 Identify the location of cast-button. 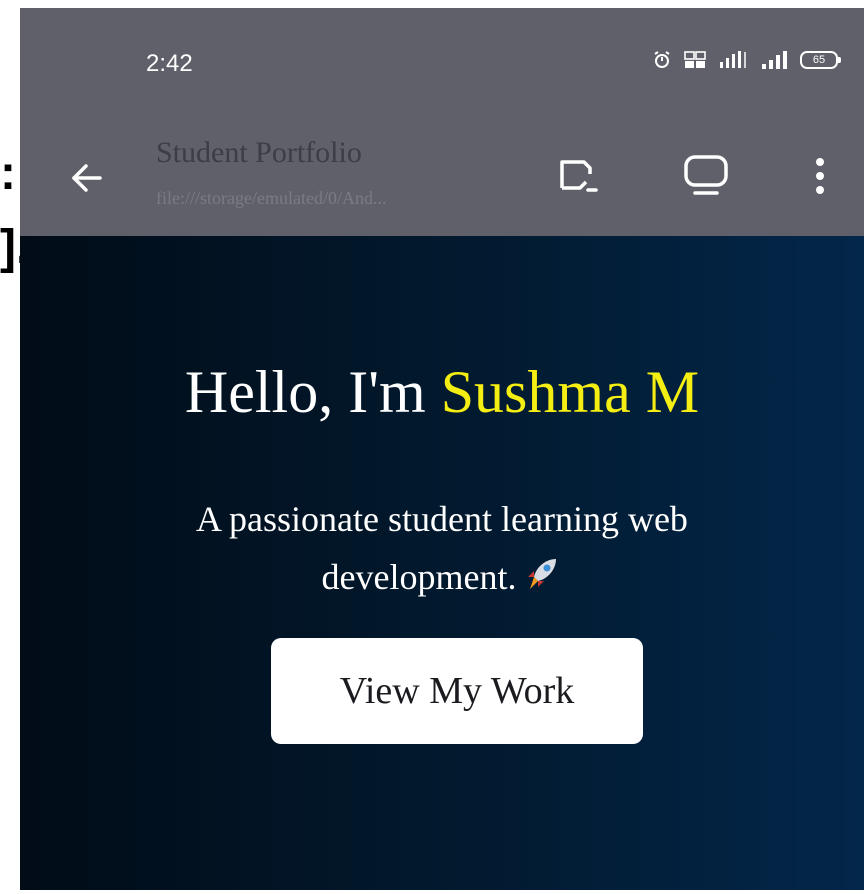
(578, 176).